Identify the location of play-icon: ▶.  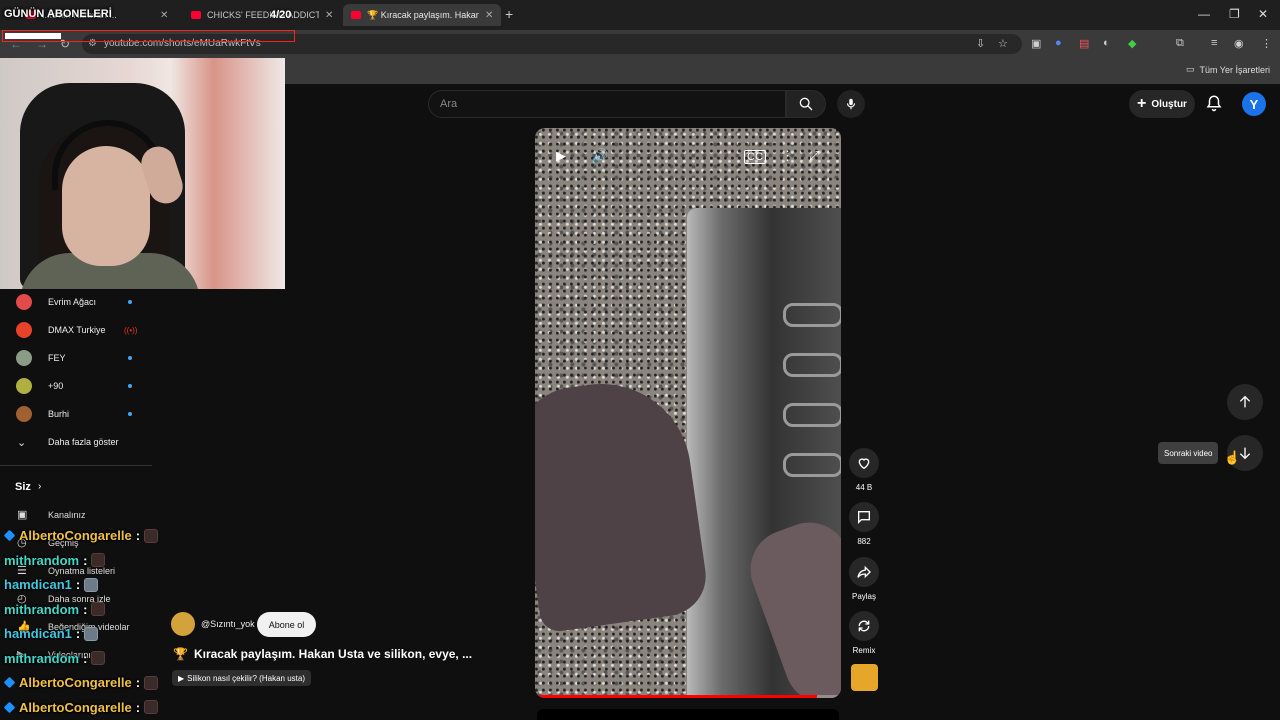
(561, 156).